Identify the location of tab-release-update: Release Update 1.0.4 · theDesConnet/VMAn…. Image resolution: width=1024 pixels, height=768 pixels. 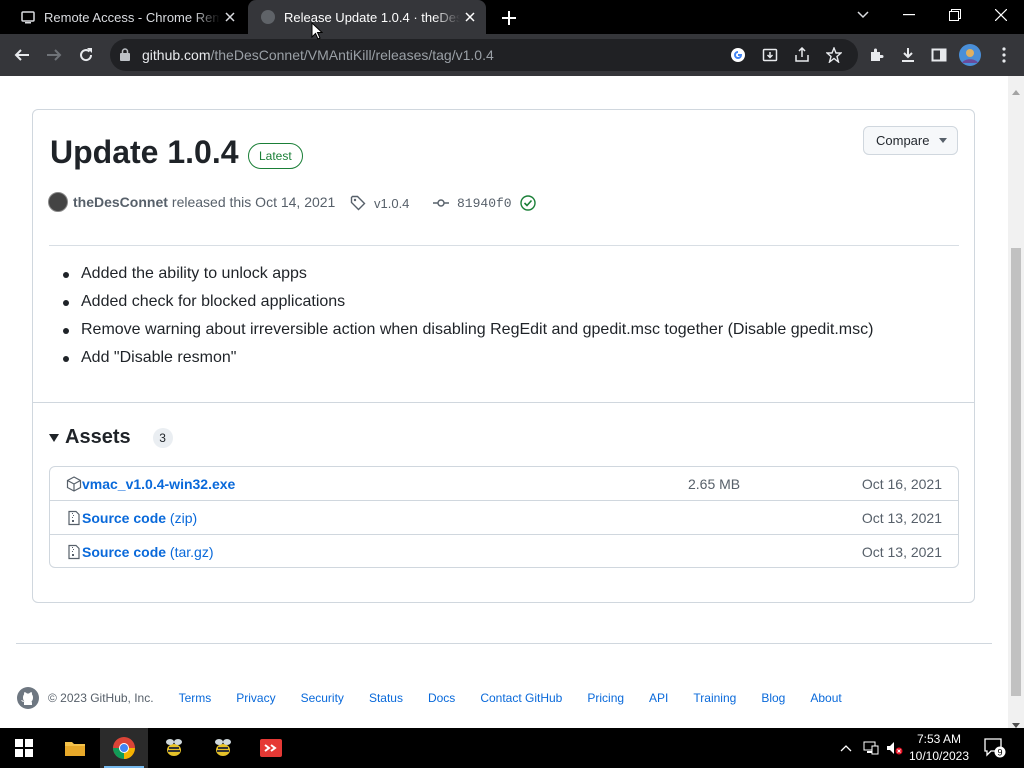
(367, 17).